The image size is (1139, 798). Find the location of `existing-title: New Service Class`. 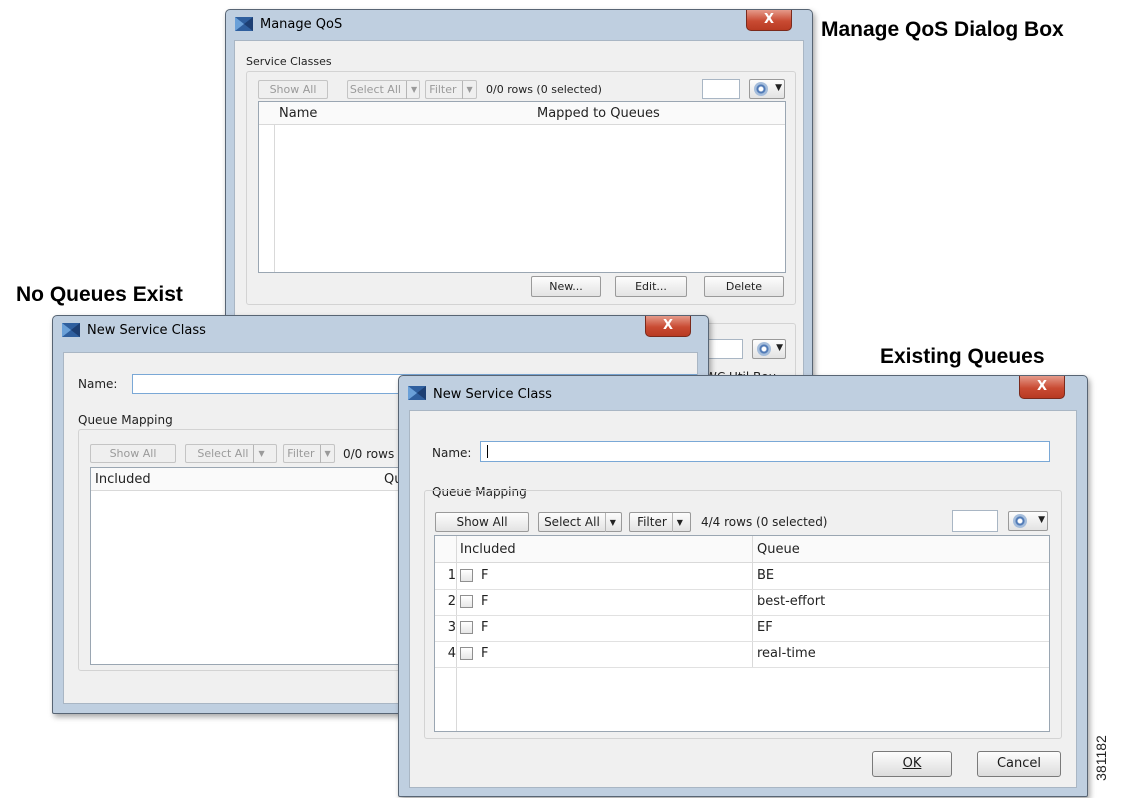

existing-title: New Service Class is located at coordinates (492, 394).